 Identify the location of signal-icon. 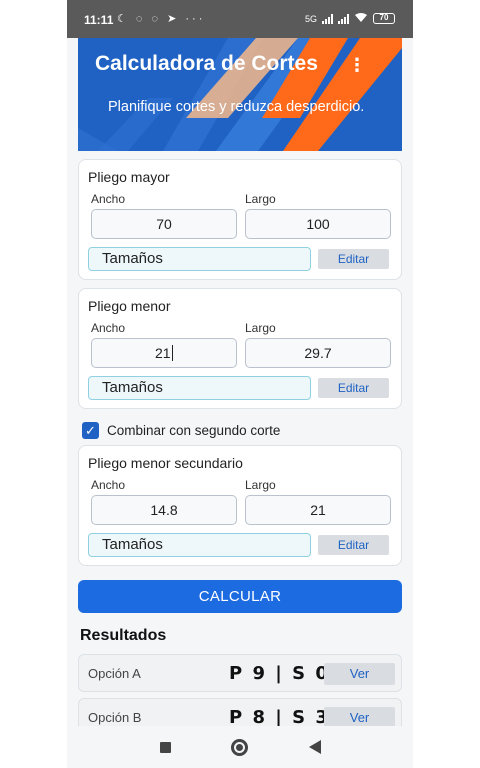
(327, 18).